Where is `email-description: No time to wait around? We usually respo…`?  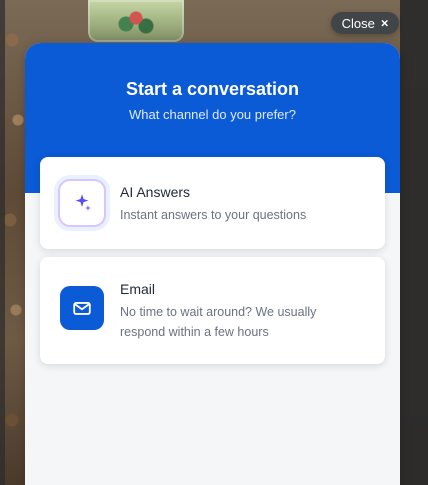
email-description: No time to wait around? We usually respo… is located at coordinates (218, 322).